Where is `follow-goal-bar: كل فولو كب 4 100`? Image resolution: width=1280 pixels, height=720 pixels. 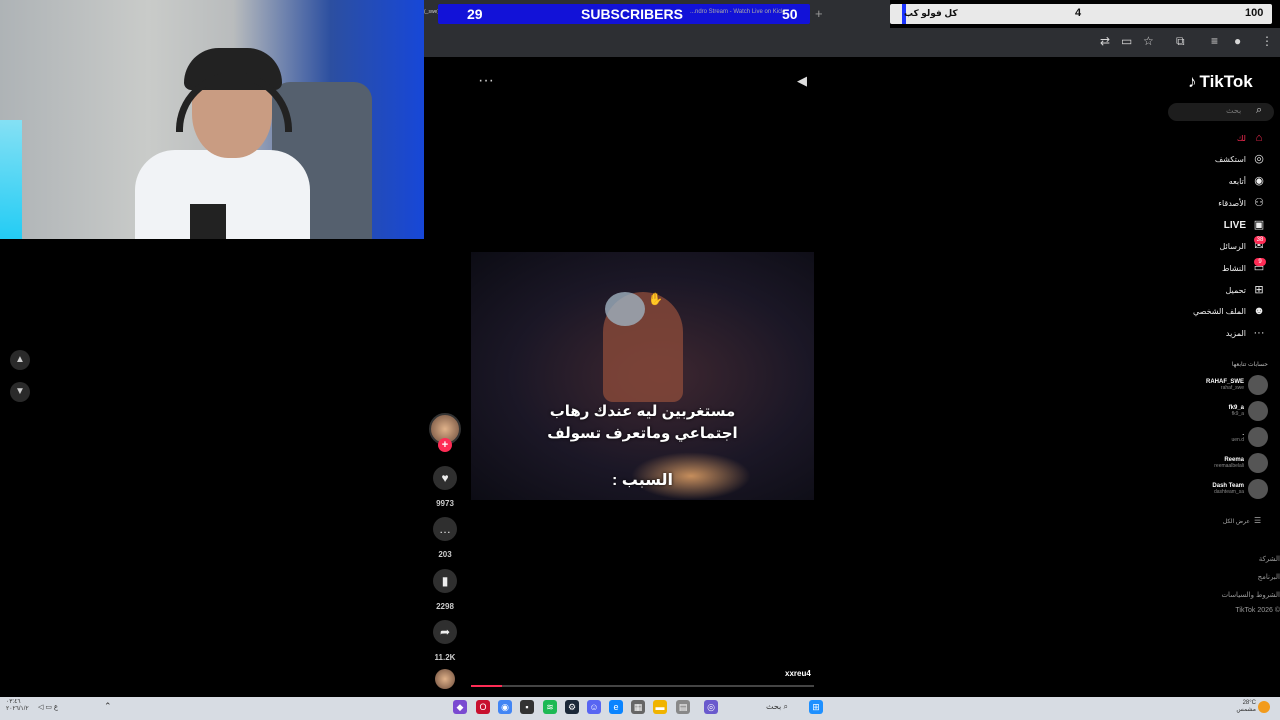
follow-goal-bar: كل فولو كب 4 100 is located at coordinates (1081, 14).